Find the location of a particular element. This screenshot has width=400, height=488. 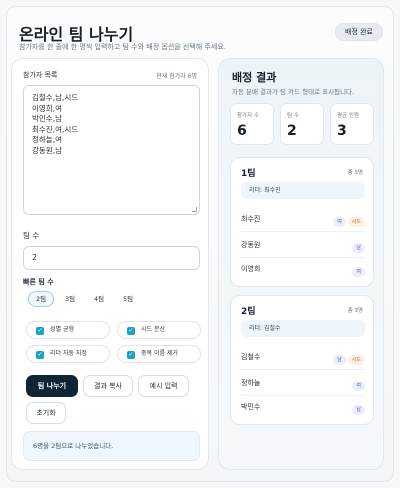

team-card-1: 1팀 총 3명 리더: 최수진 최수진 여 시드 강동원 남 이영희 여 is located at coordinates (302, 222).